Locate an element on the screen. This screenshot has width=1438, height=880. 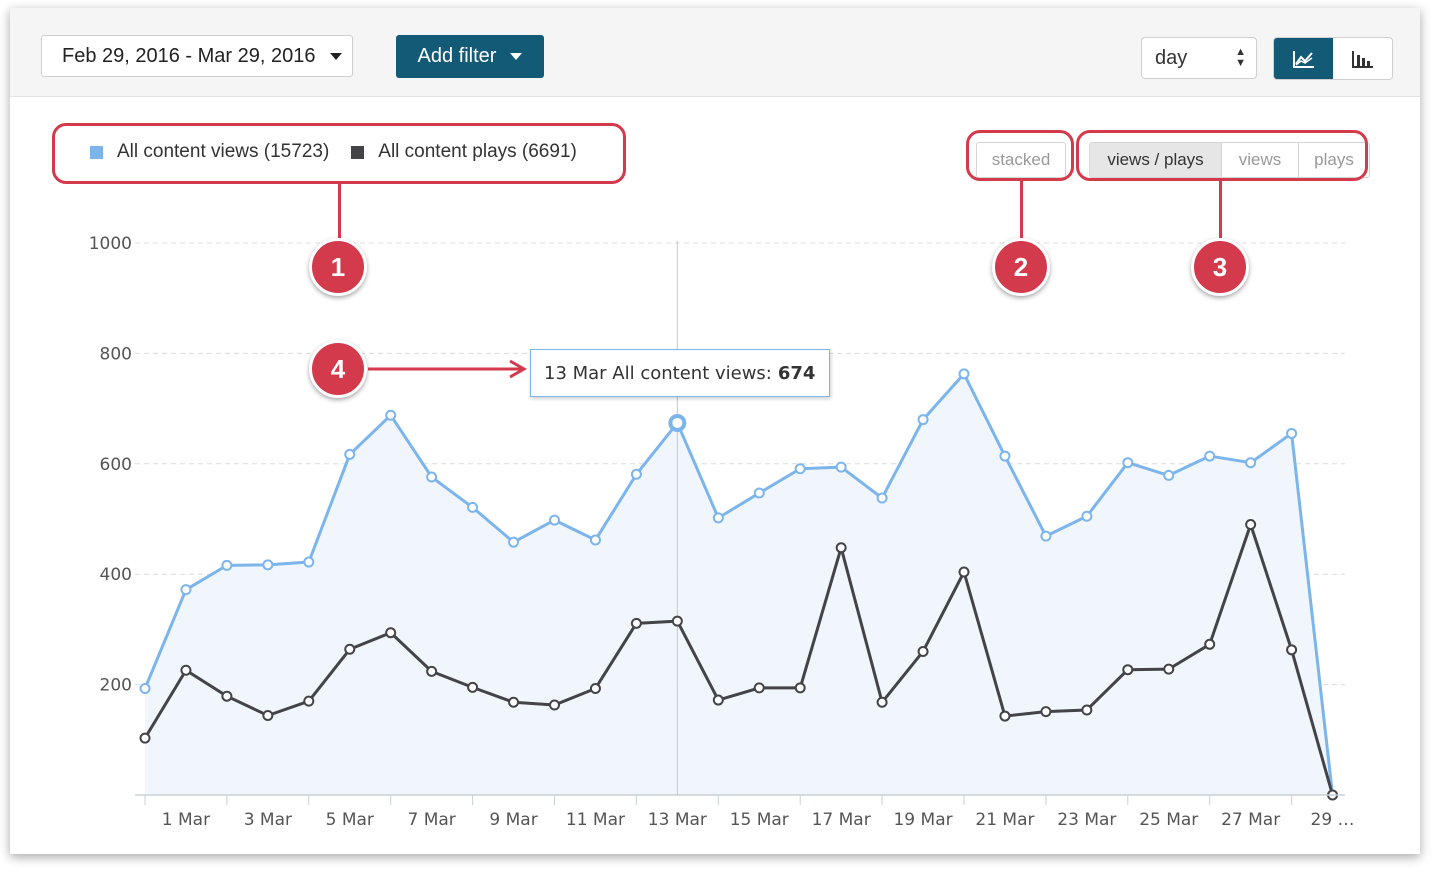
x-tick-label: 7 Mar is located at coordinates (432, 820).